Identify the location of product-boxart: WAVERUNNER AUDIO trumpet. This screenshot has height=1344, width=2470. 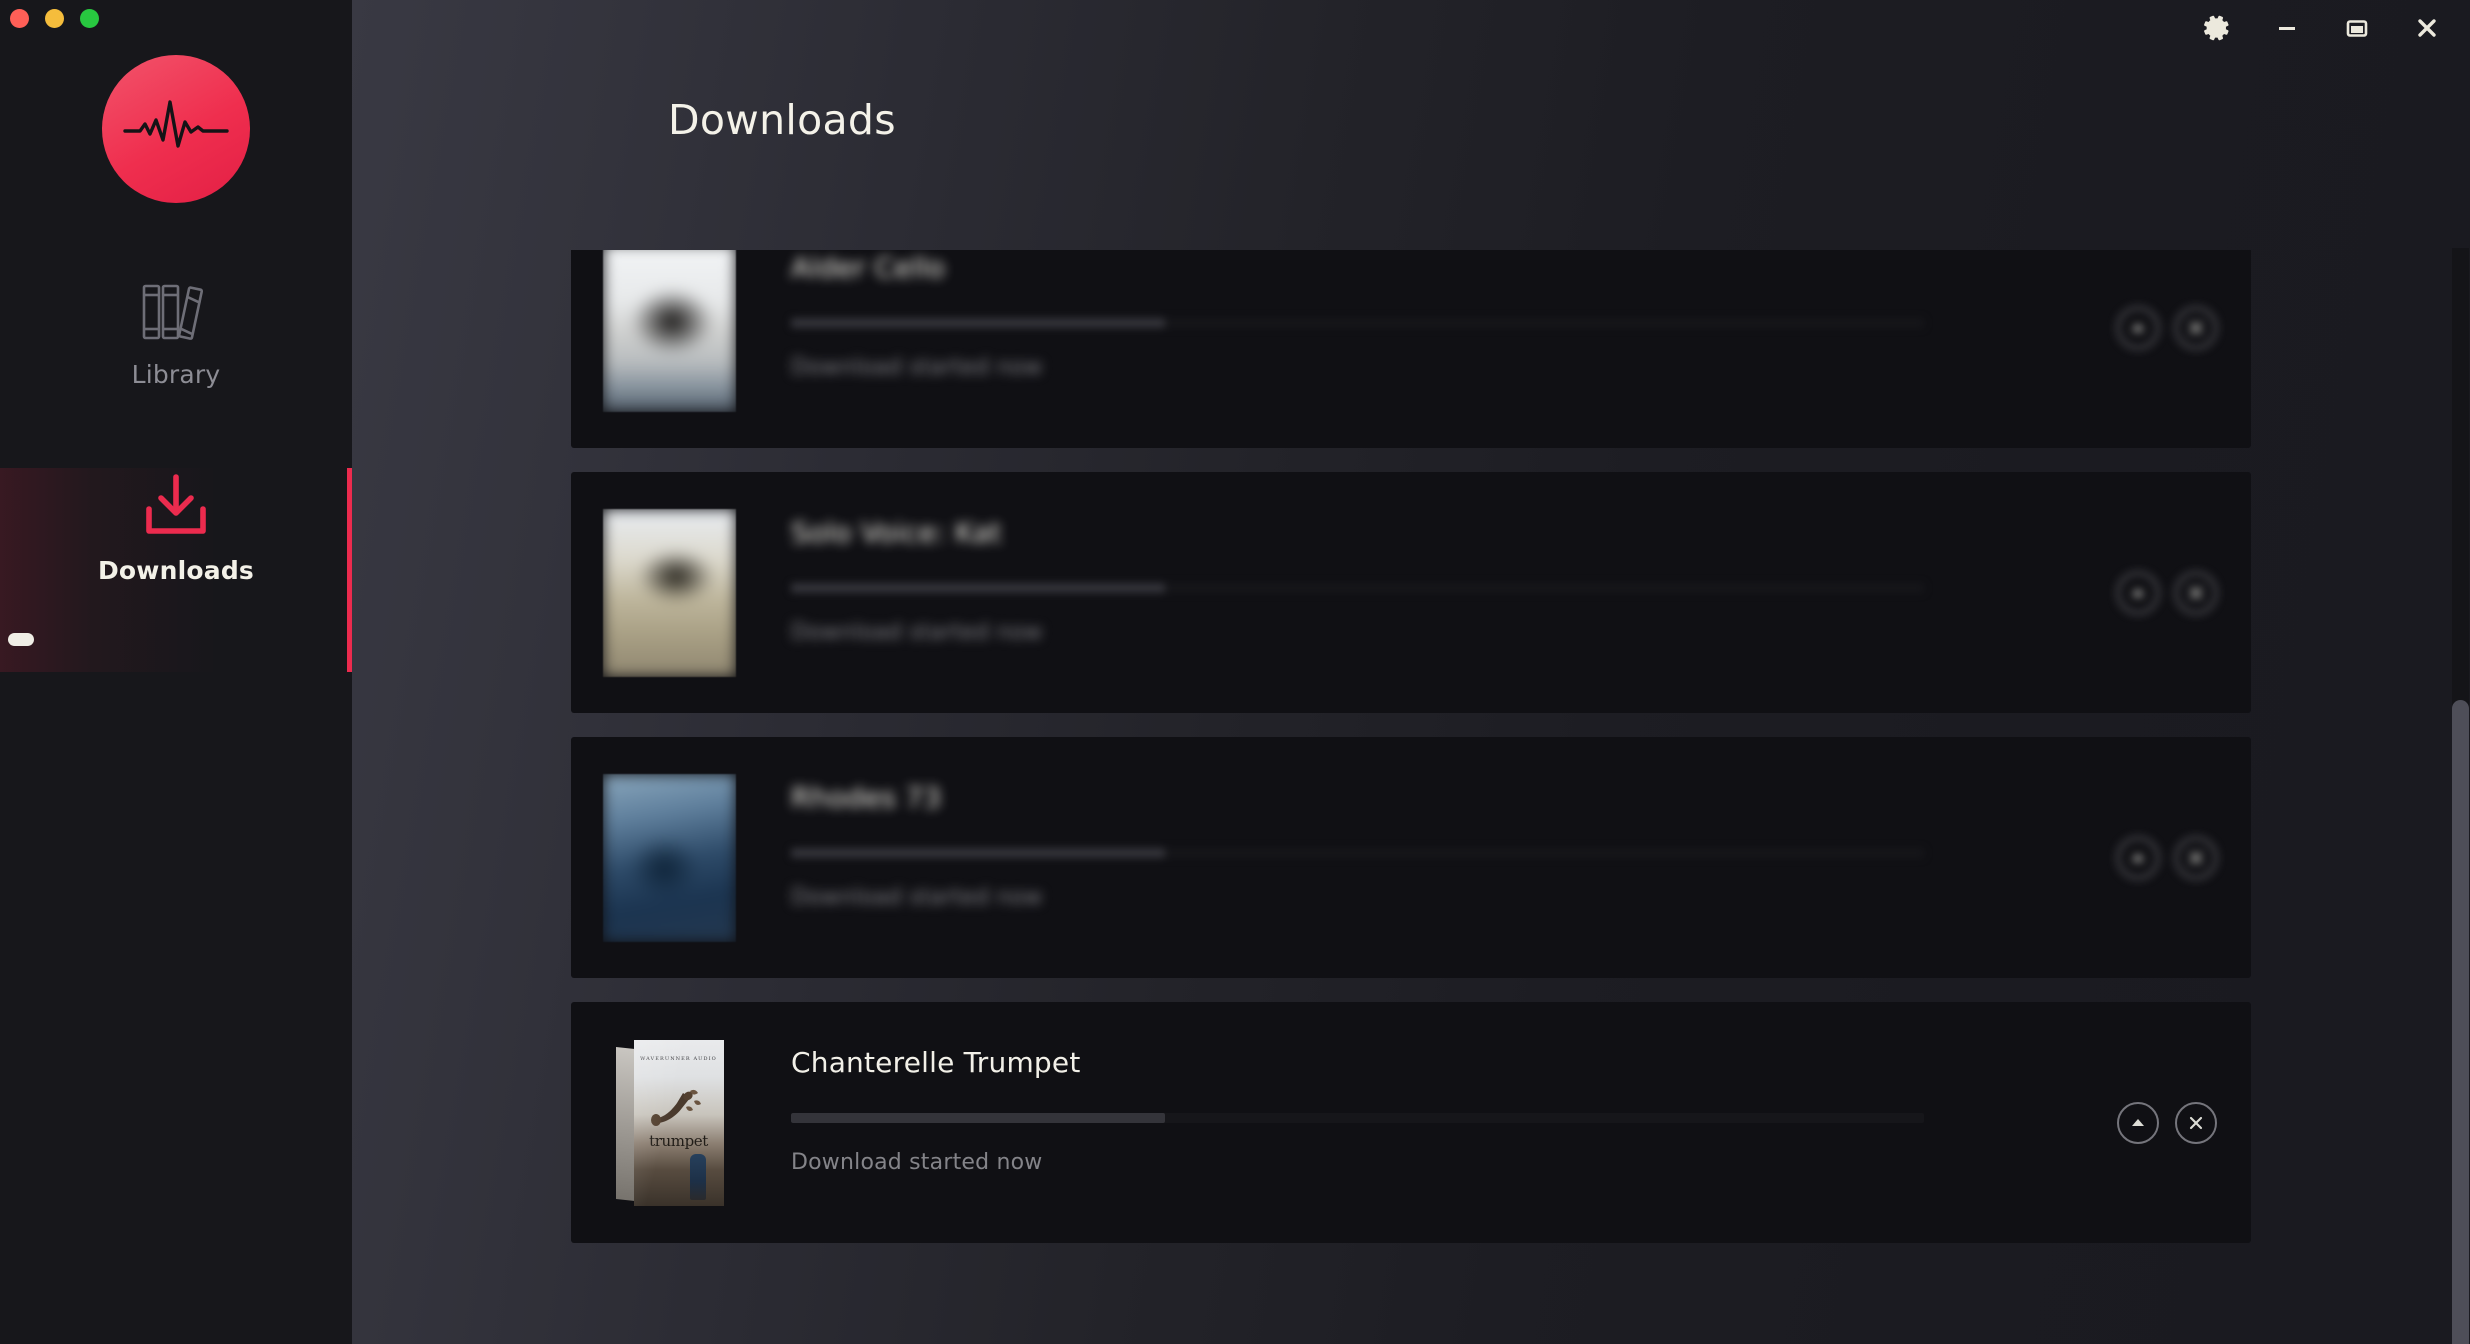
(669, 1122).